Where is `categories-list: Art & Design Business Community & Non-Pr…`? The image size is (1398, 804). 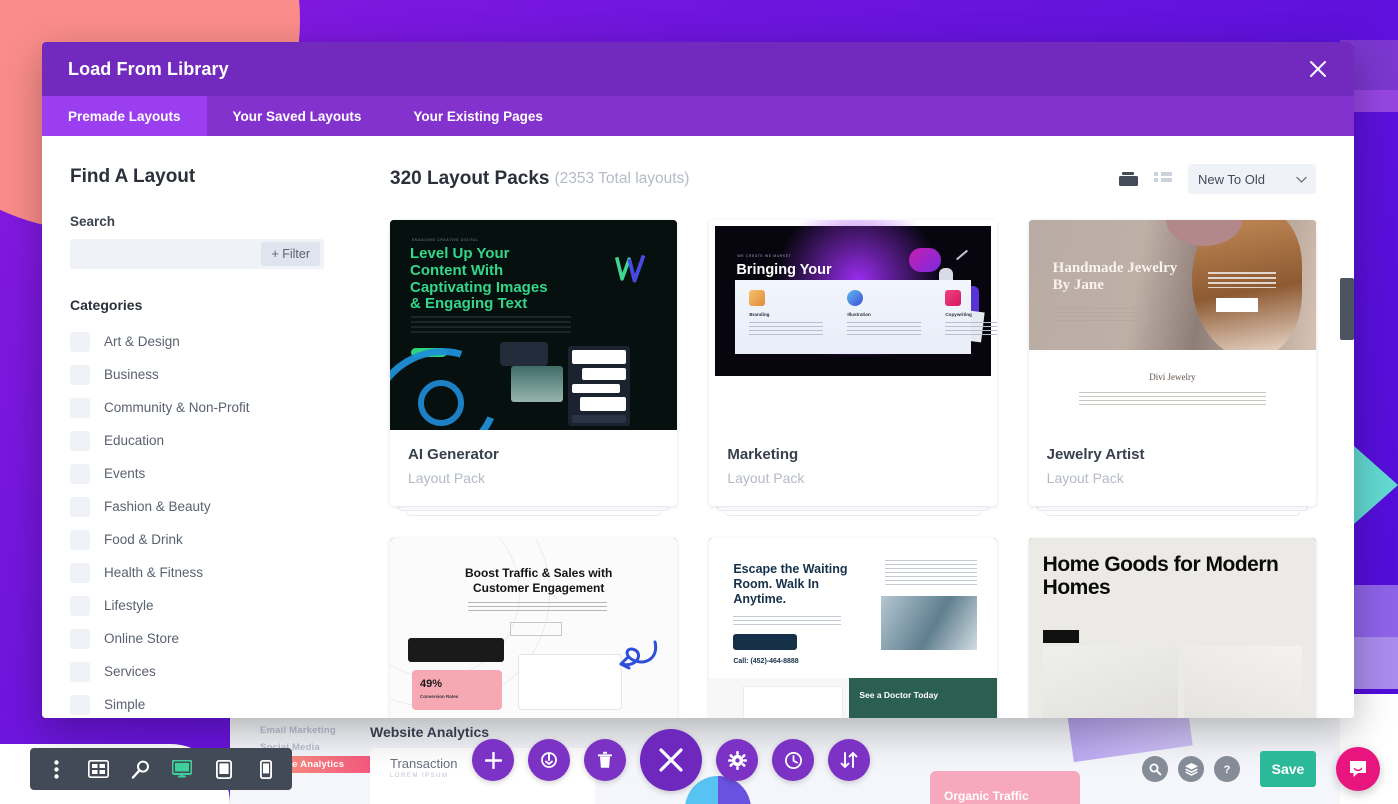 categories-list: Art & Design Business Community & Non-Pr… is located at coordinates (197, 521).